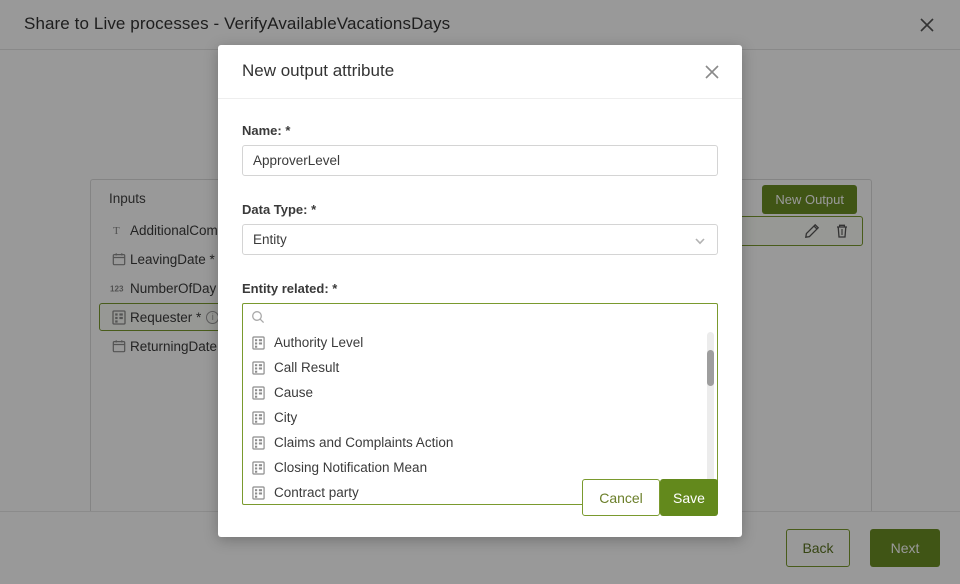  What do you see at coordinates (286, 417) in the screenshot?
I see `entity-option-label: City` at bounding box center [286, 417].